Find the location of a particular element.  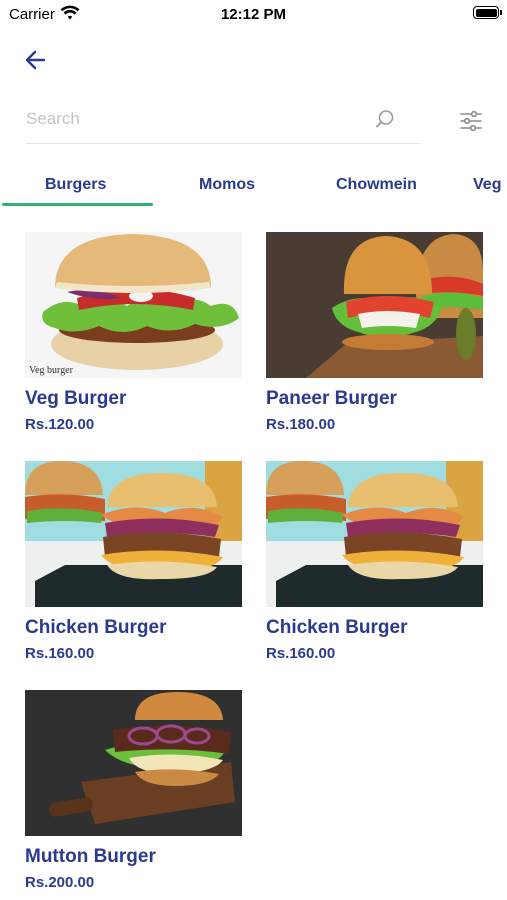

search-icon is located at coordinates (385, 119).